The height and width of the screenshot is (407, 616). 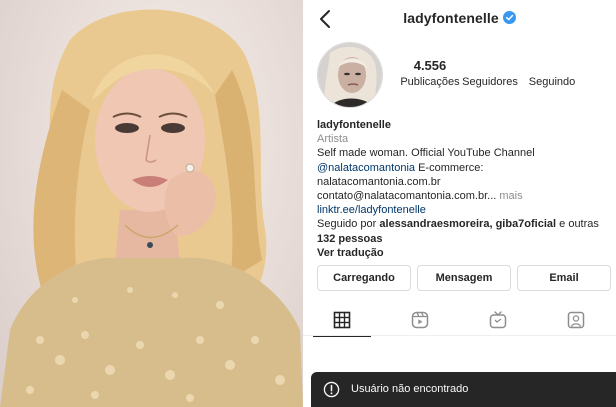 I want to click on bio-line-2-rest: E-commerce:, so click(x=449, y=167).